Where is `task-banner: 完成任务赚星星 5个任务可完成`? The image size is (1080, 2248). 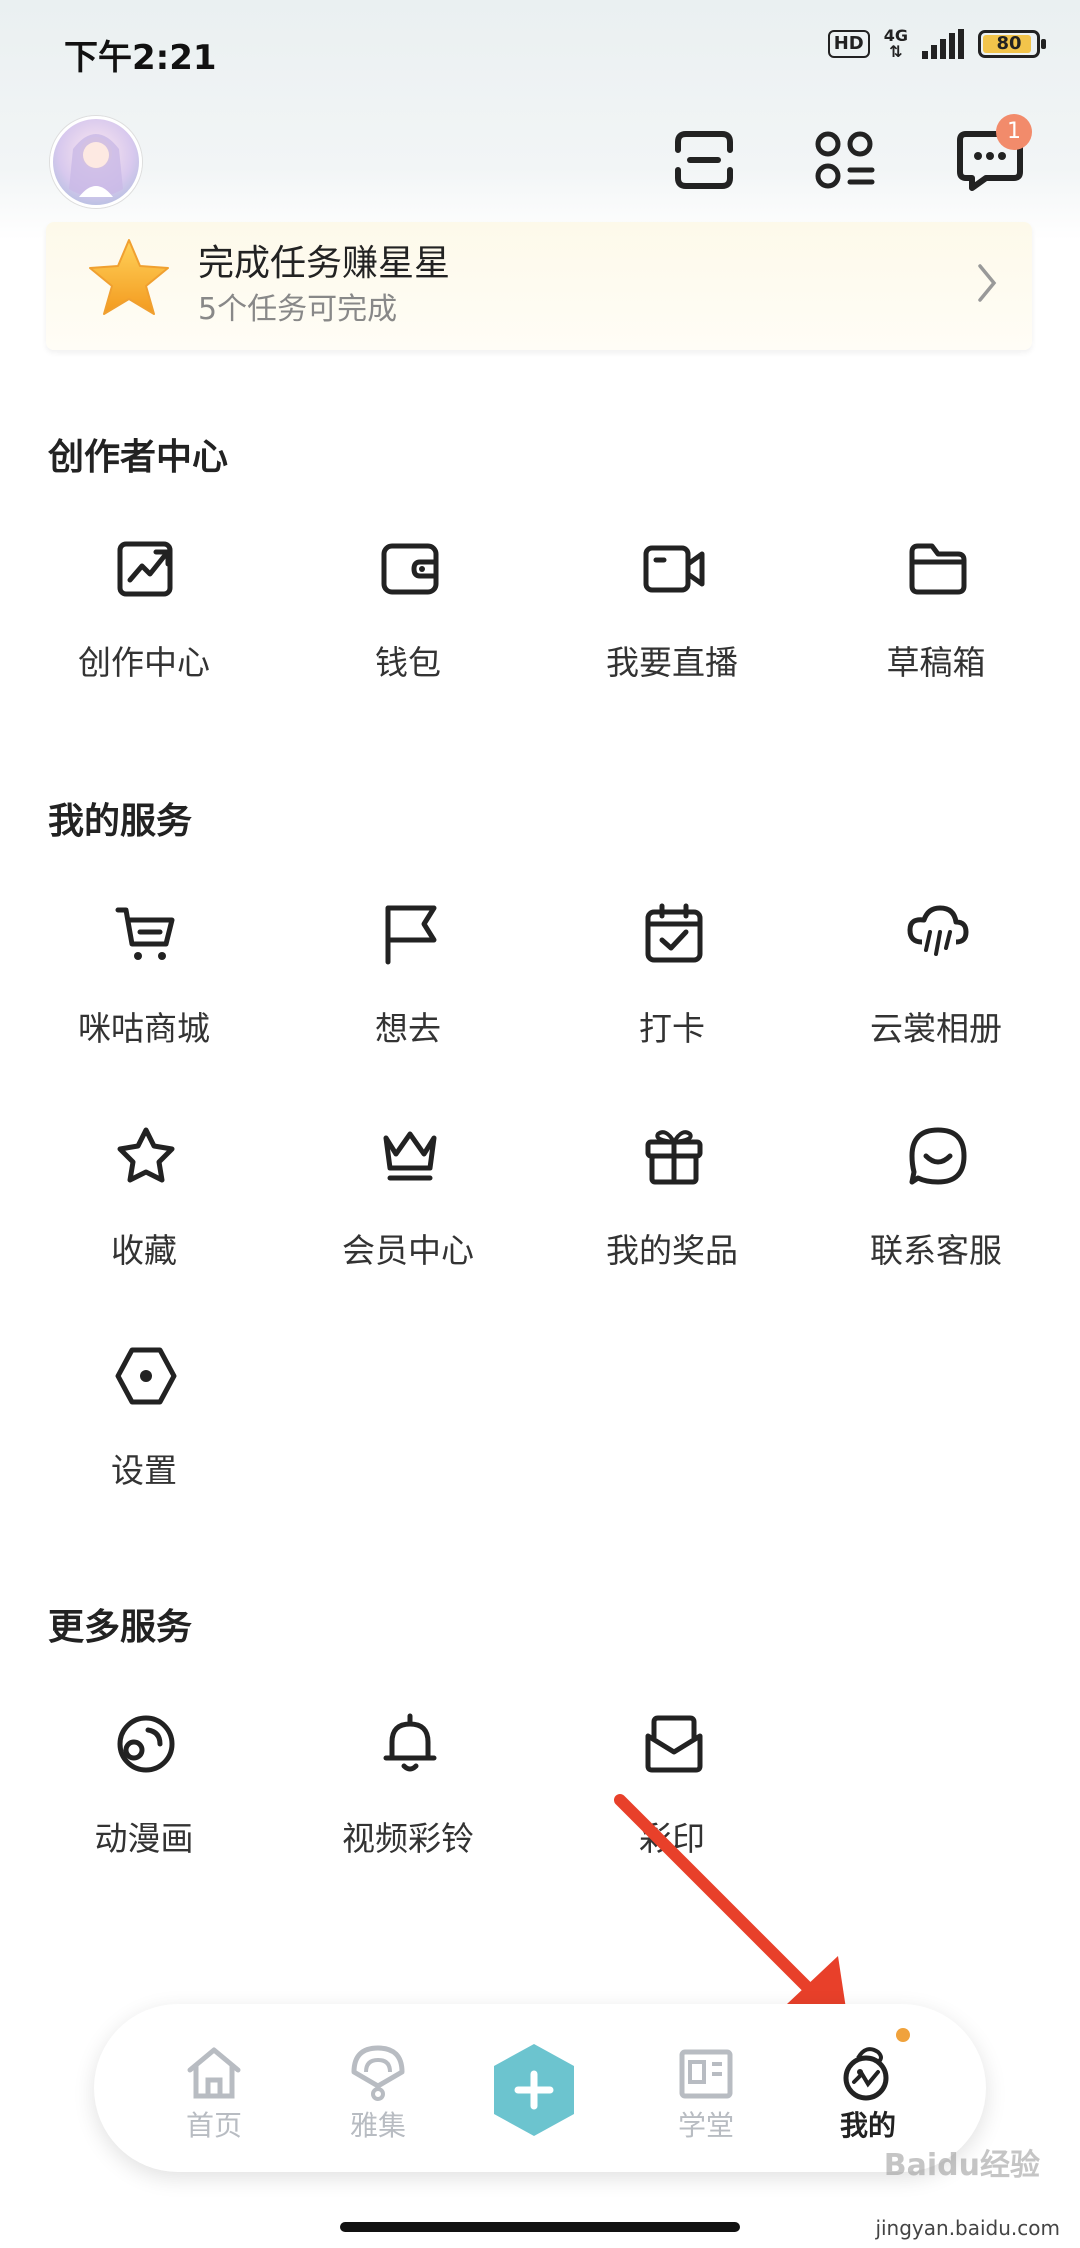 task-banner: 完成任务赚星星 5个任务可完成 is located at coordinates (539, 286).